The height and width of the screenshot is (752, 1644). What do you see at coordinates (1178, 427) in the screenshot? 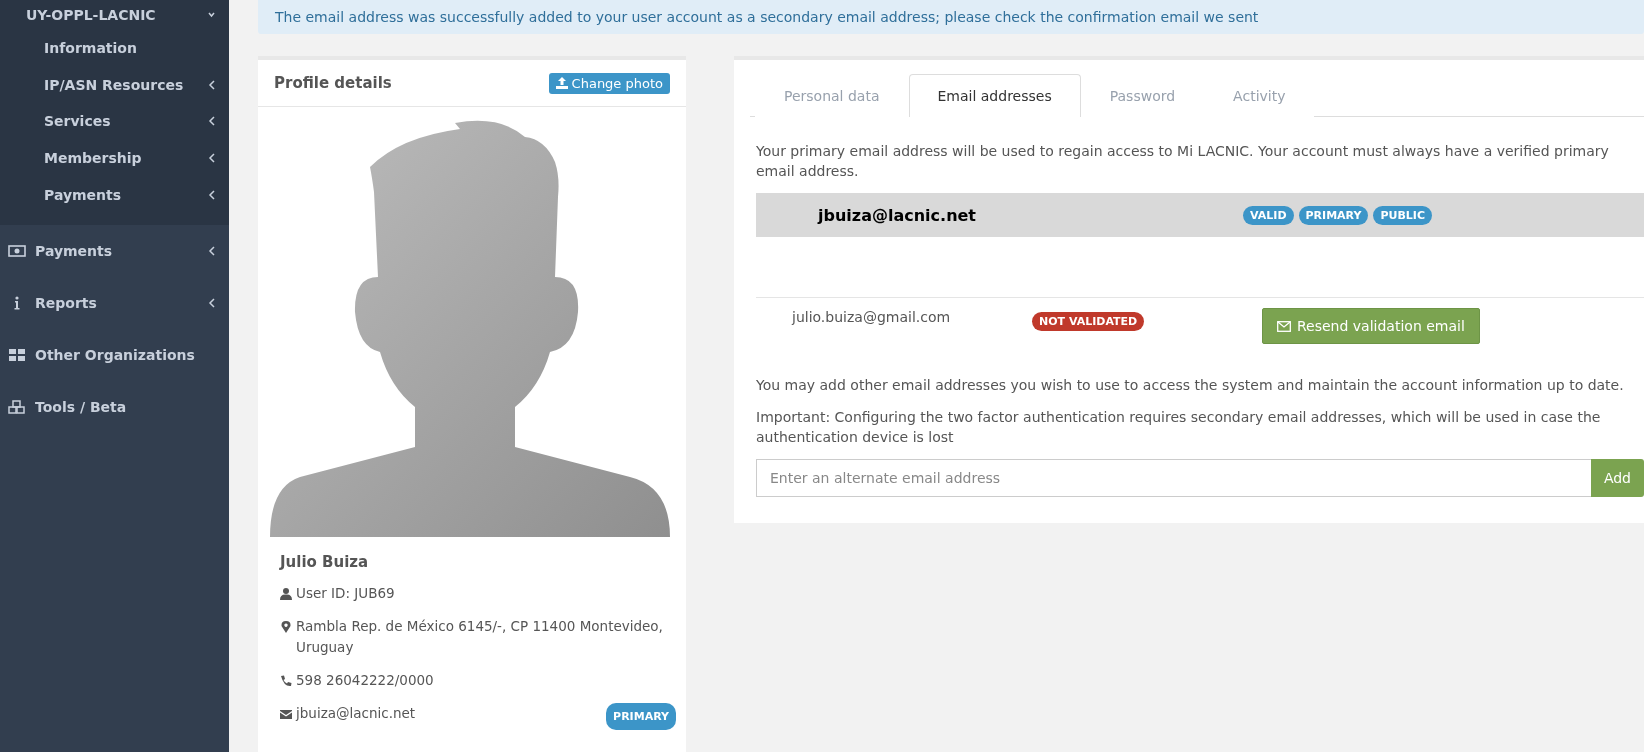
I see `note-text: Important: Configuring the two factor authentication requires secondary email addresses, which will be used in case the authentication device is lost` at bounding box center [1178, 427].